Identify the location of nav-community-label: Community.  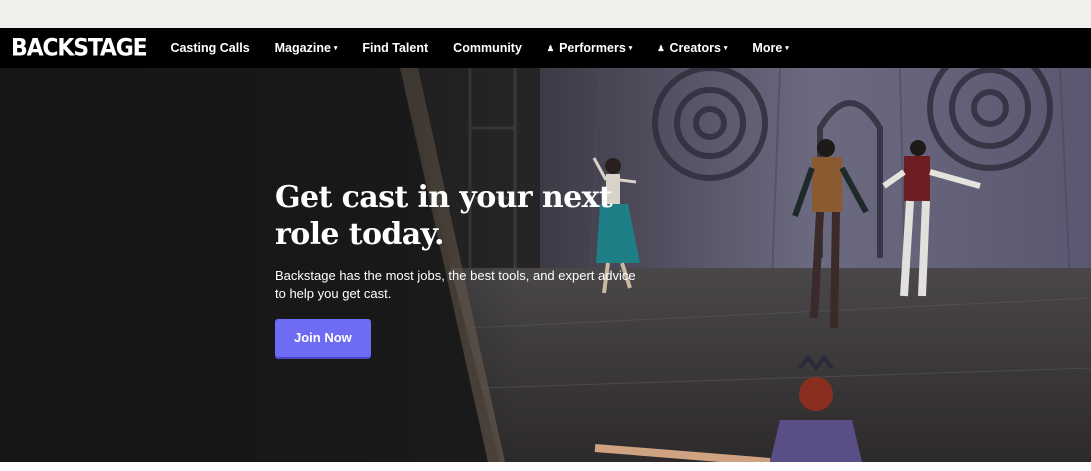
(487, 48).